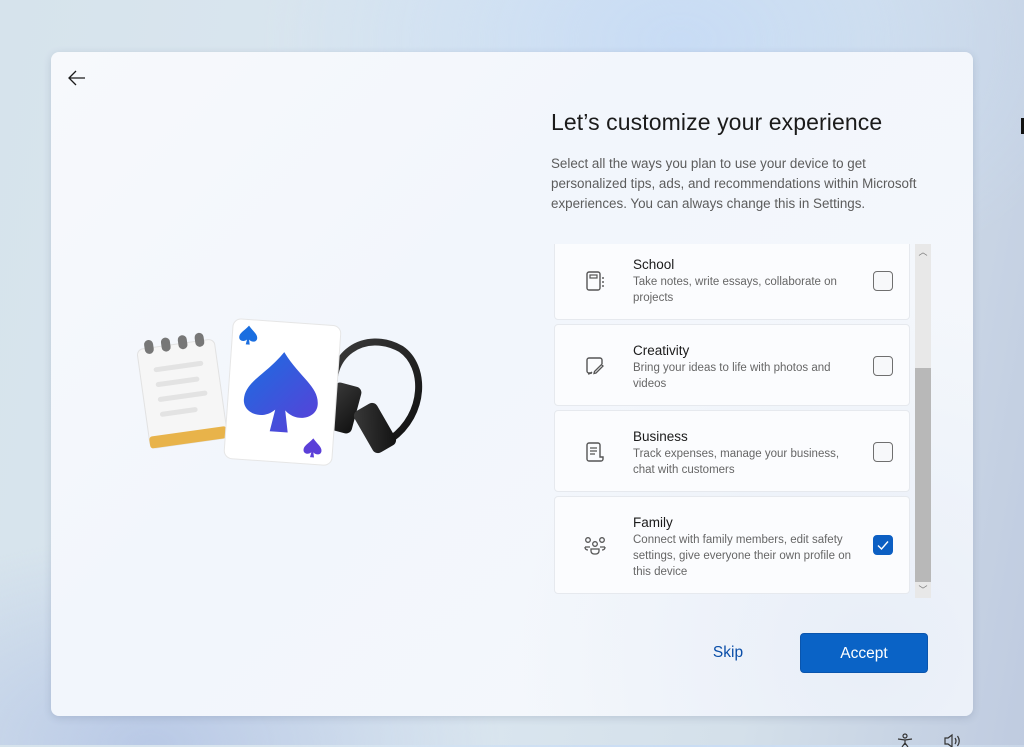 The width and height of the screenshot is (1024, 747). Describe the element at coordinates (923, 590) in the screenshot. I see `scroll-down-button: ﹀` at that location.